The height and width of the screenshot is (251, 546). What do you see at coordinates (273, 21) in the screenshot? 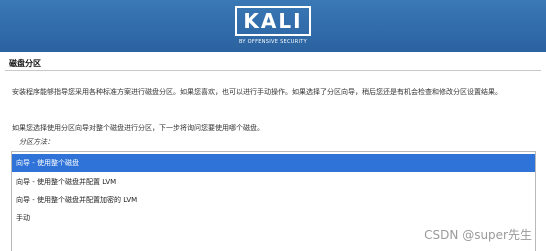
I see `logo-text: KALI` at bounding box center [273, 21].